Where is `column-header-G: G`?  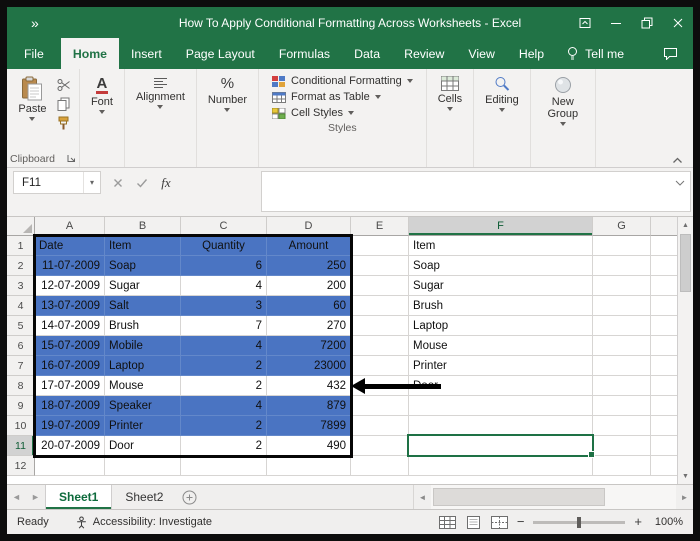 column-header-G: G is located at coordinates (622, 226).